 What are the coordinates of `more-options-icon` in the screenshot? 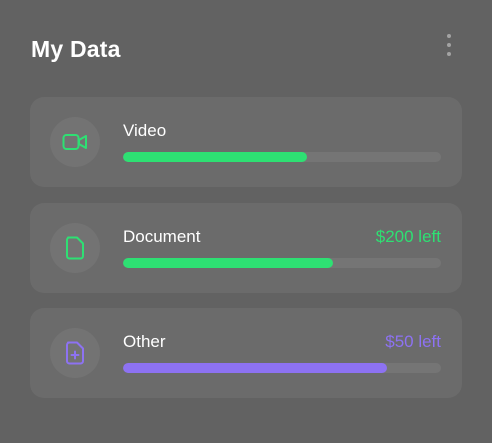 It's located at (449, 45).